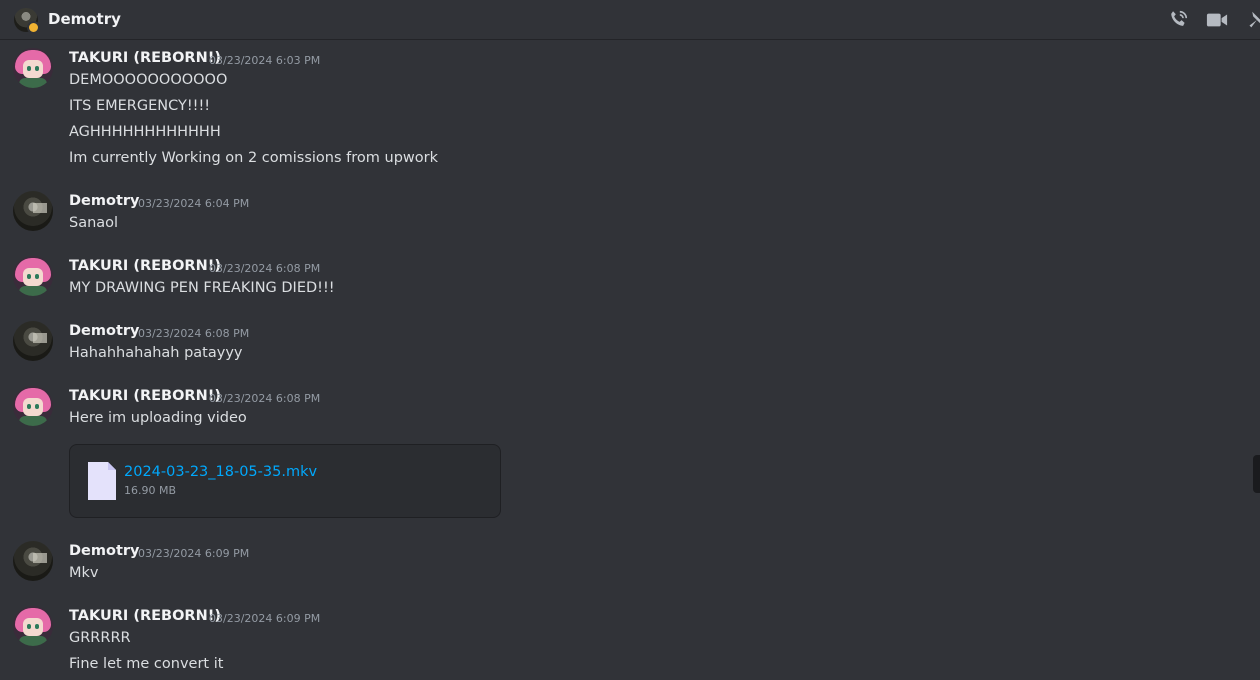 The height and width of the screenshot is (680, 1260). What do you see at coordinates (1217, 20) in the screenshot?
I see `video-camera-icon` at bounding box center [1217, 20].